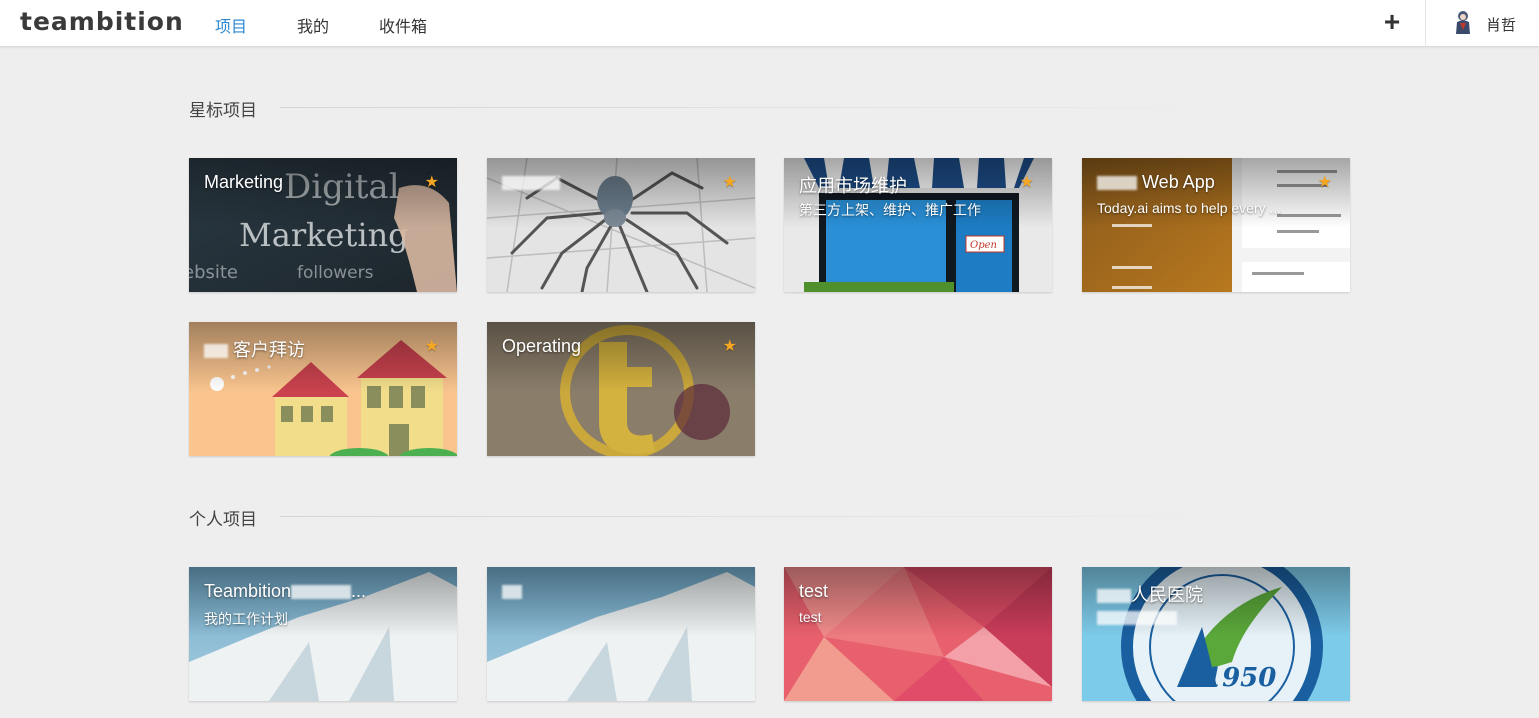 This screenshot has width=1539, height=718. I want to click on project-description, so click(1137, 617).